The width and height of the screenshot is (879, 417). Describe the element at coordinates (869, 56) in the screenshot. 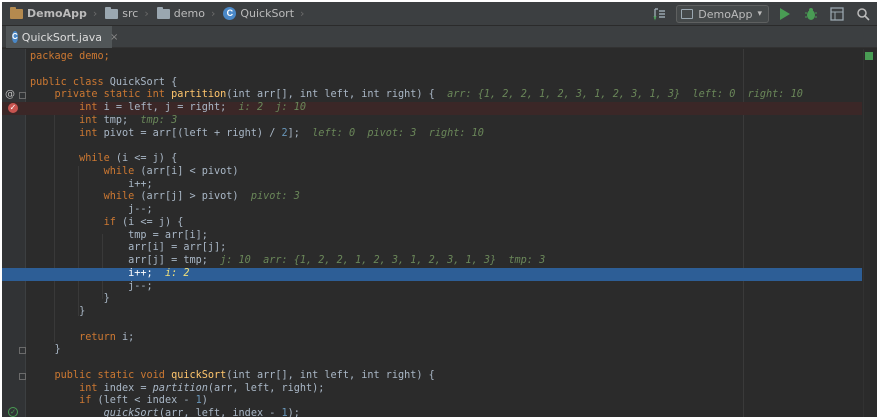

I see `inspection-ok-icon` at that location.